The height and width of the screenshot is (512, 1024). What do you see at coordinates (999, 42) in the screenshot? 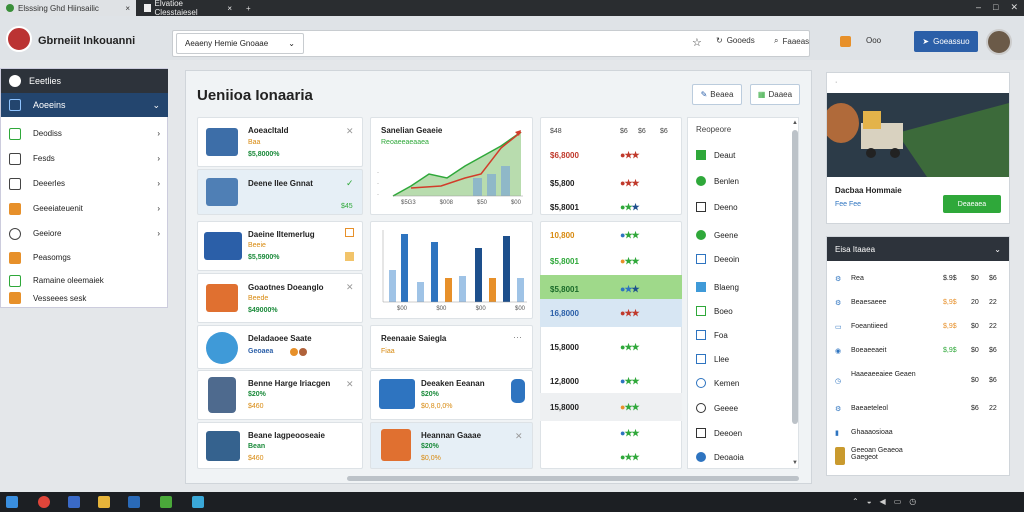
I see `user-avatar` at bounding box center [999, 42].